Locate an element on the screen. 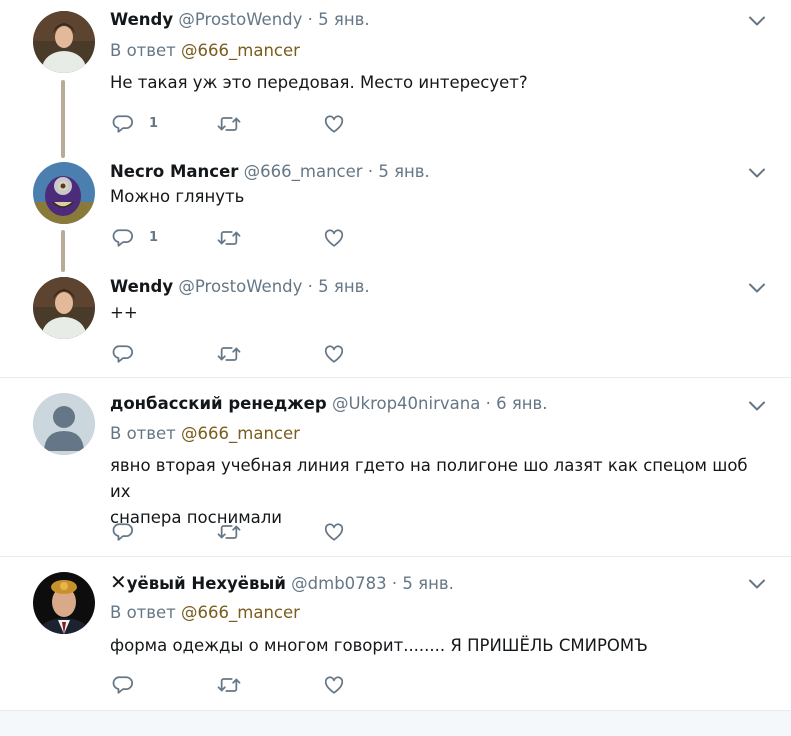  tweet-header: ✕уёвый Нехуёвый @dmb0783 · 5 янв. is located at coordinates (282, 583).